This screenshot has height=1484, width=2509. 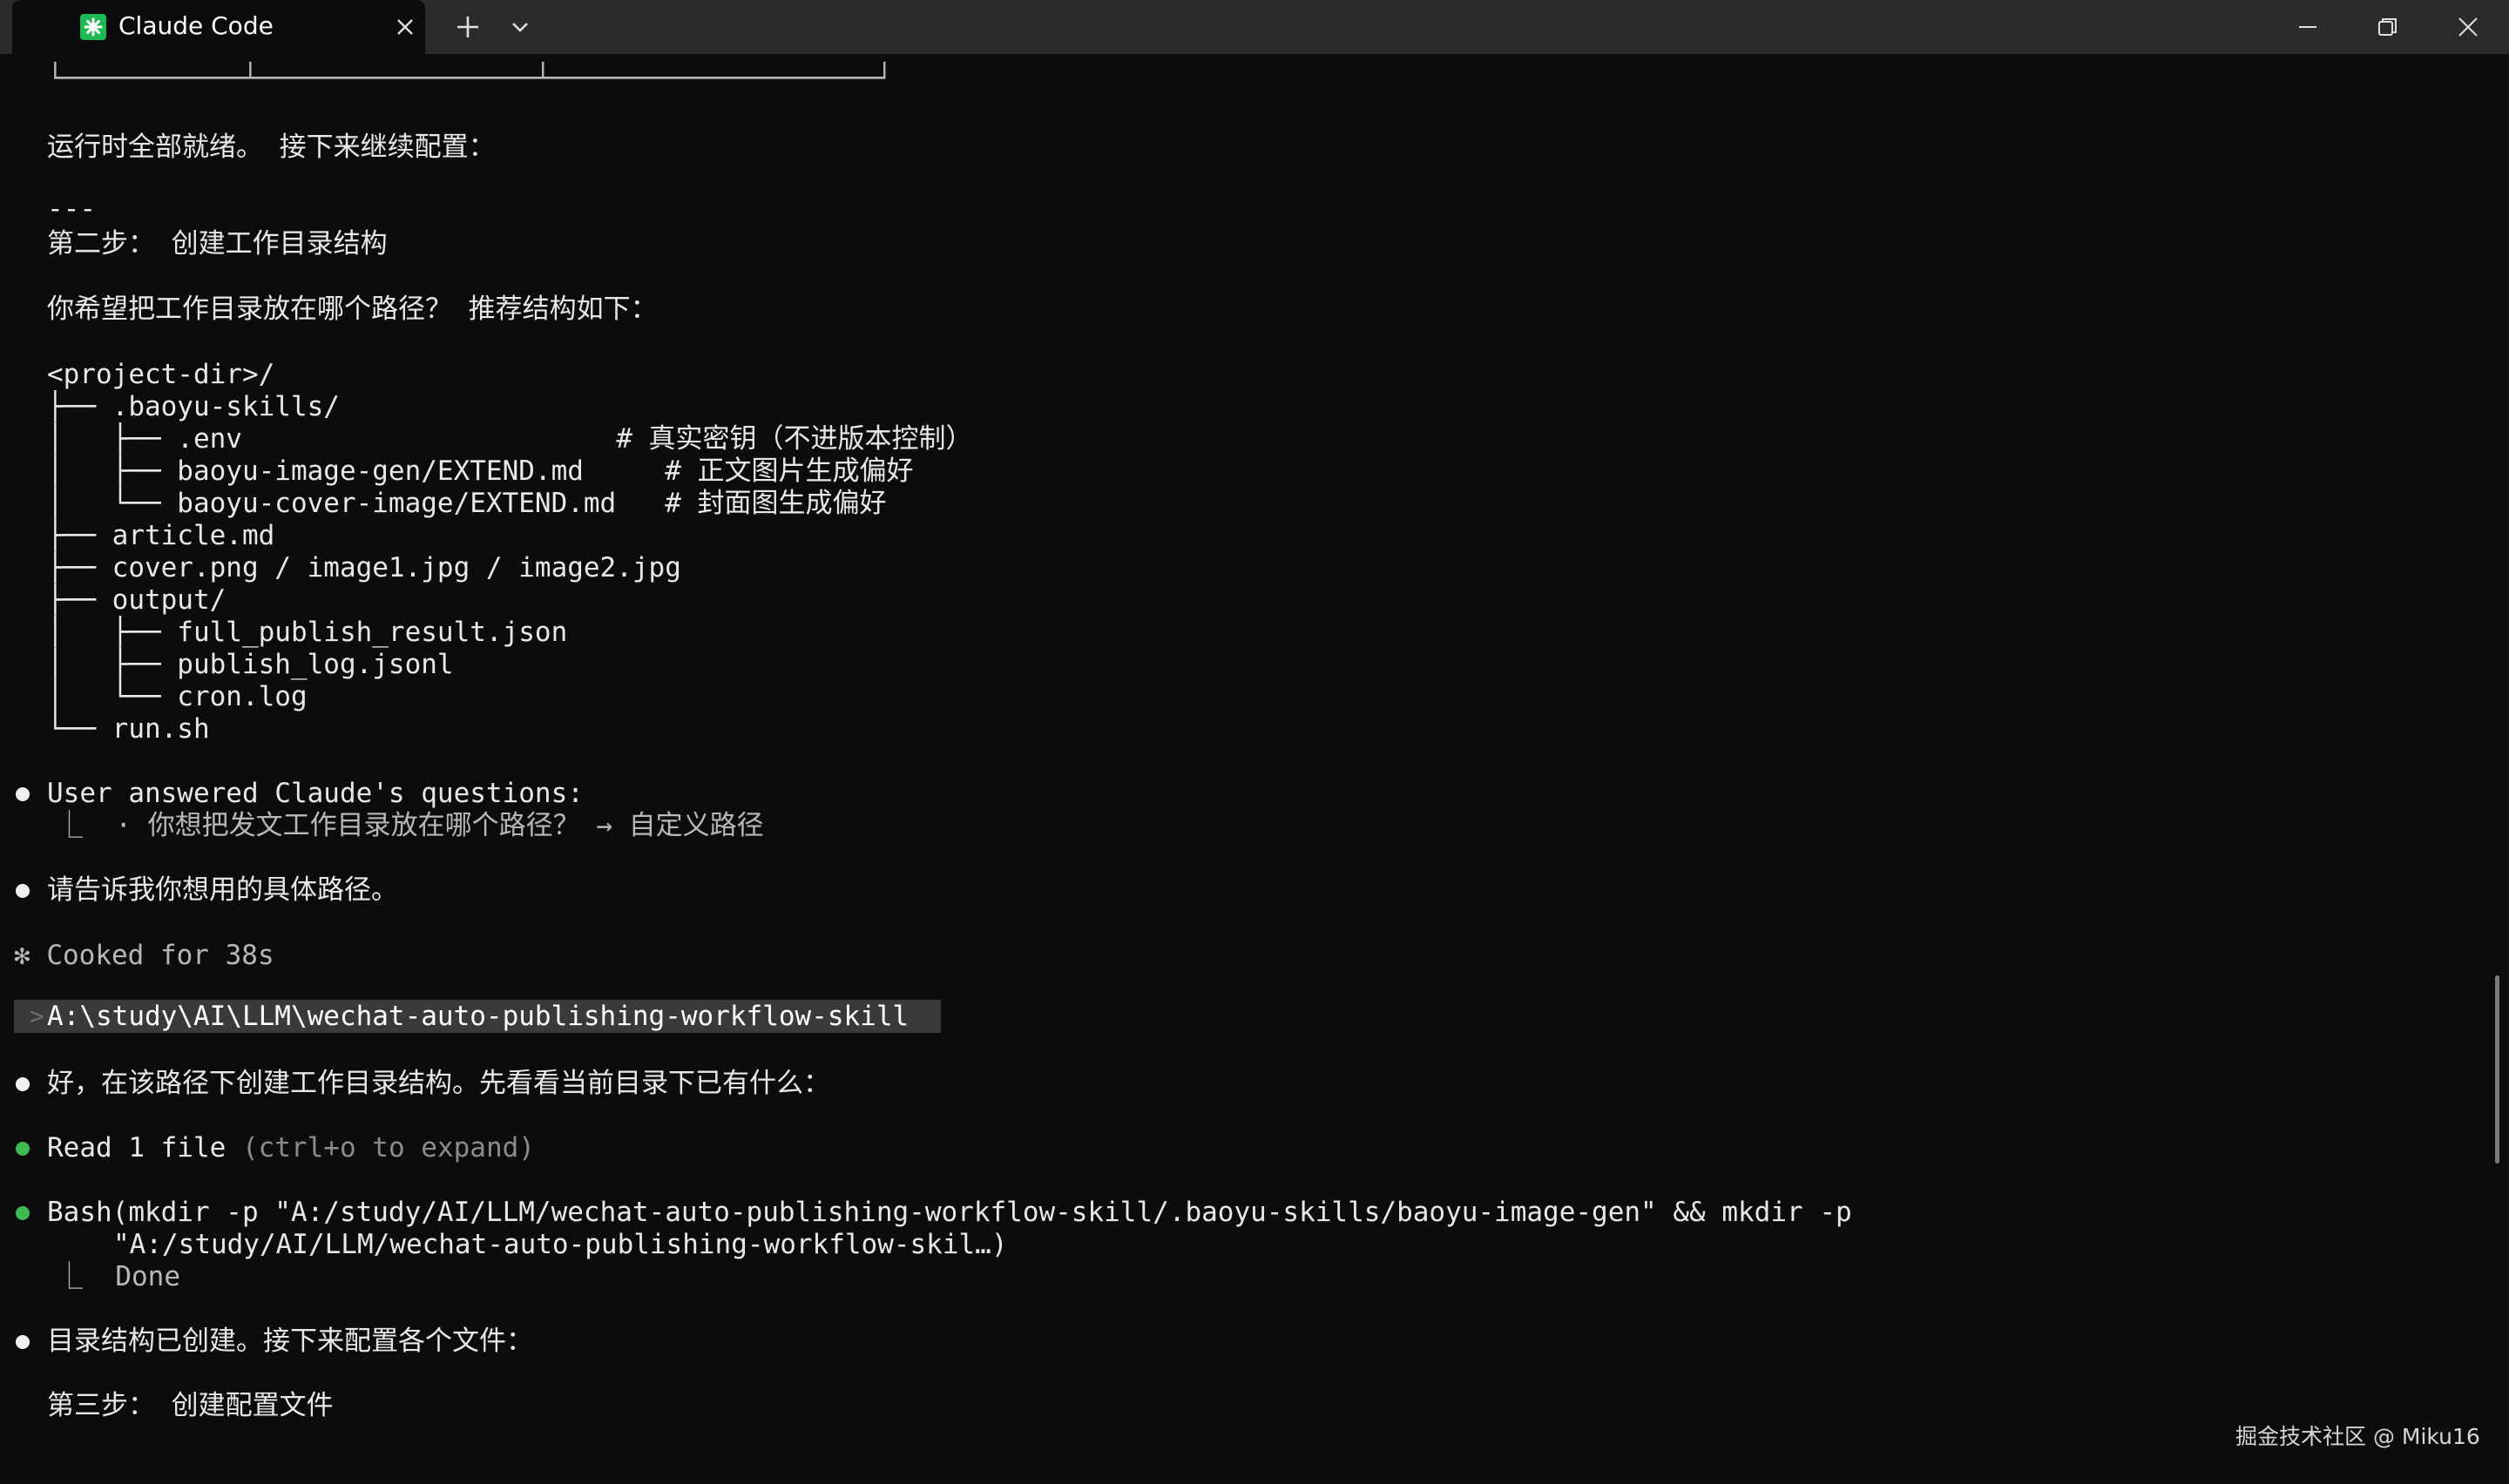 What do you see at coordinates (438, 1083) in the screenshot?
I see `create-dir-message: 好，在该路径下创建工作目录结构。先看看当前目录下已有什么：` at bounding box center [438, 1083].